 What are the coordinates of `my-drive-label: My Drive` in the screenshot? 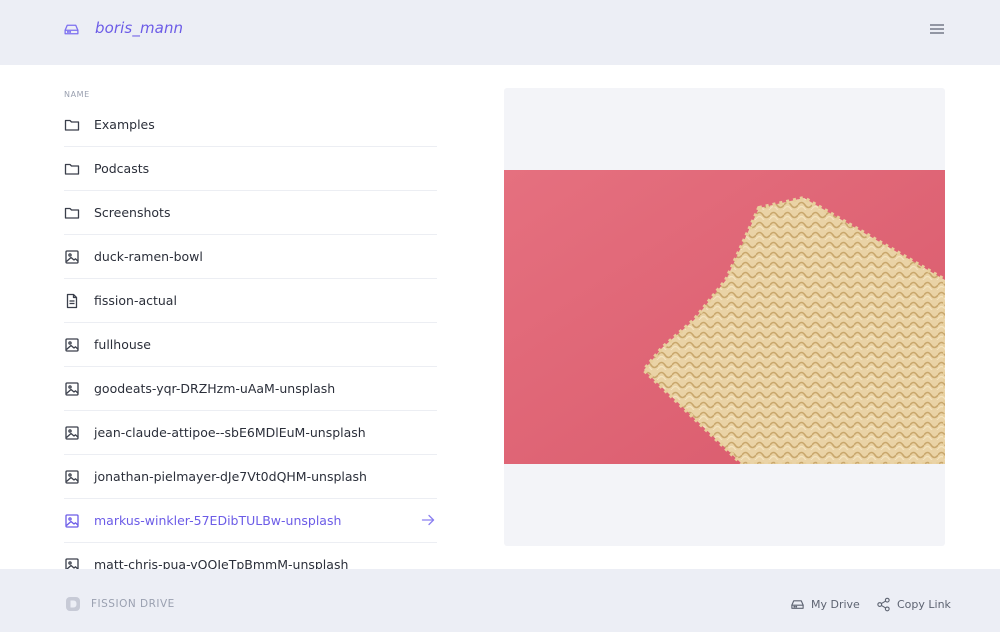 It's located at (835, 604).